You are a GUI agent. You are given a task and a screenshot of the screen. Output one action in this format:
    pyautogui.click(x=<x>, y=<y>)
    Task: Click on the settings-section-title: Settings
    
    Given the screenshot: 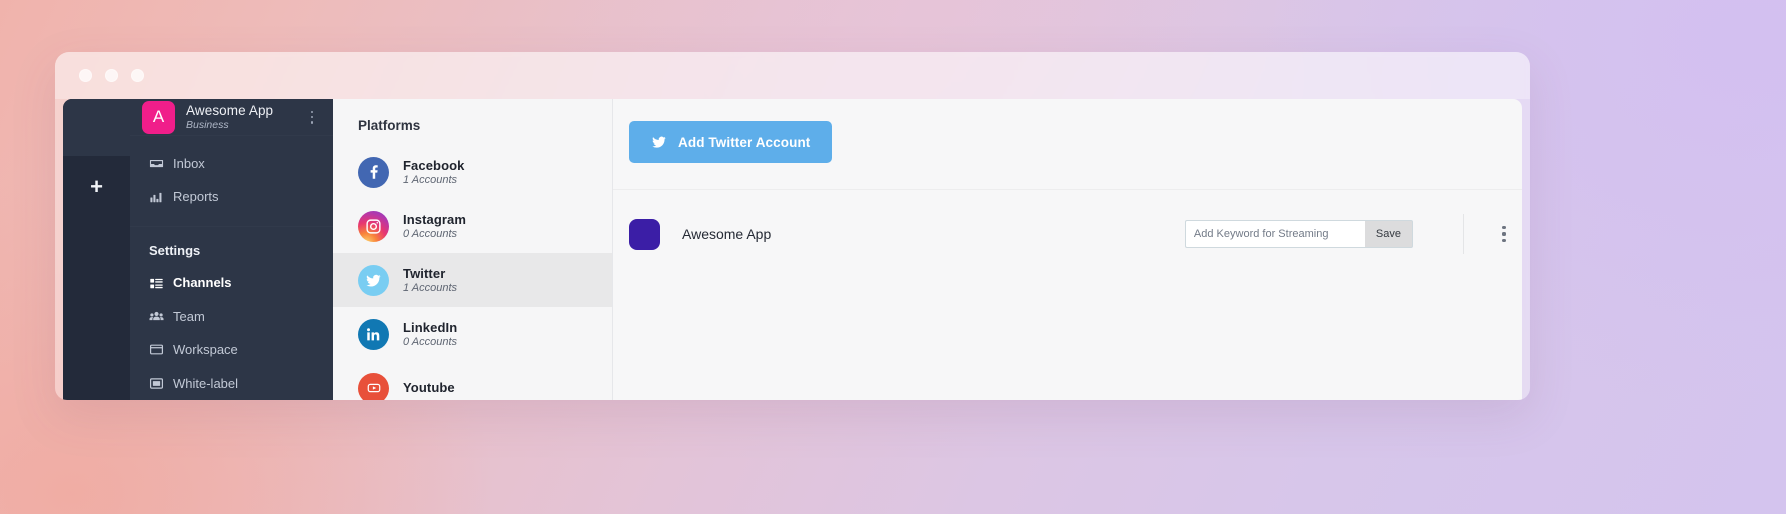 What is the action you would take?
    pyautogui.click(x=175, y=251)
    